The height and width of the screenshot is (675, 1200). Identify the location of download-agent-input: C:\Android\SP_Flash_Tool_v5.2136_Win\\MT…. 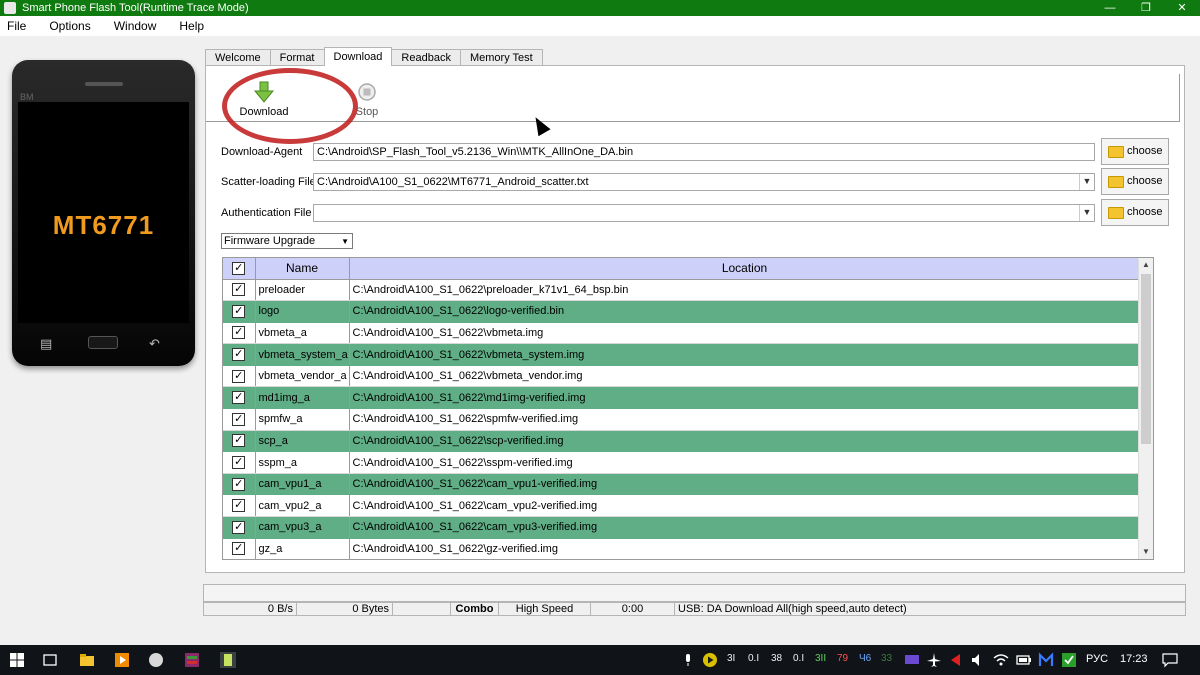
(704, 152).